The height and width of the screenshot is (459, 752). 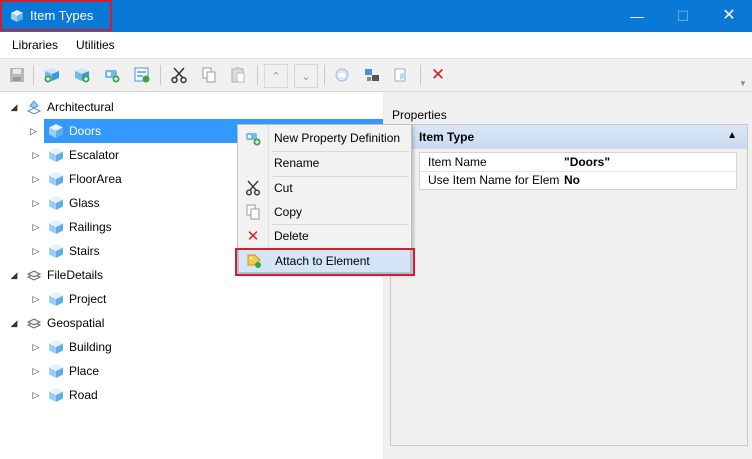 What do you see at coordinates (297, 163) in the screenshot?
I see `menu-item-label: Rename` at bounding box center [297, 163].